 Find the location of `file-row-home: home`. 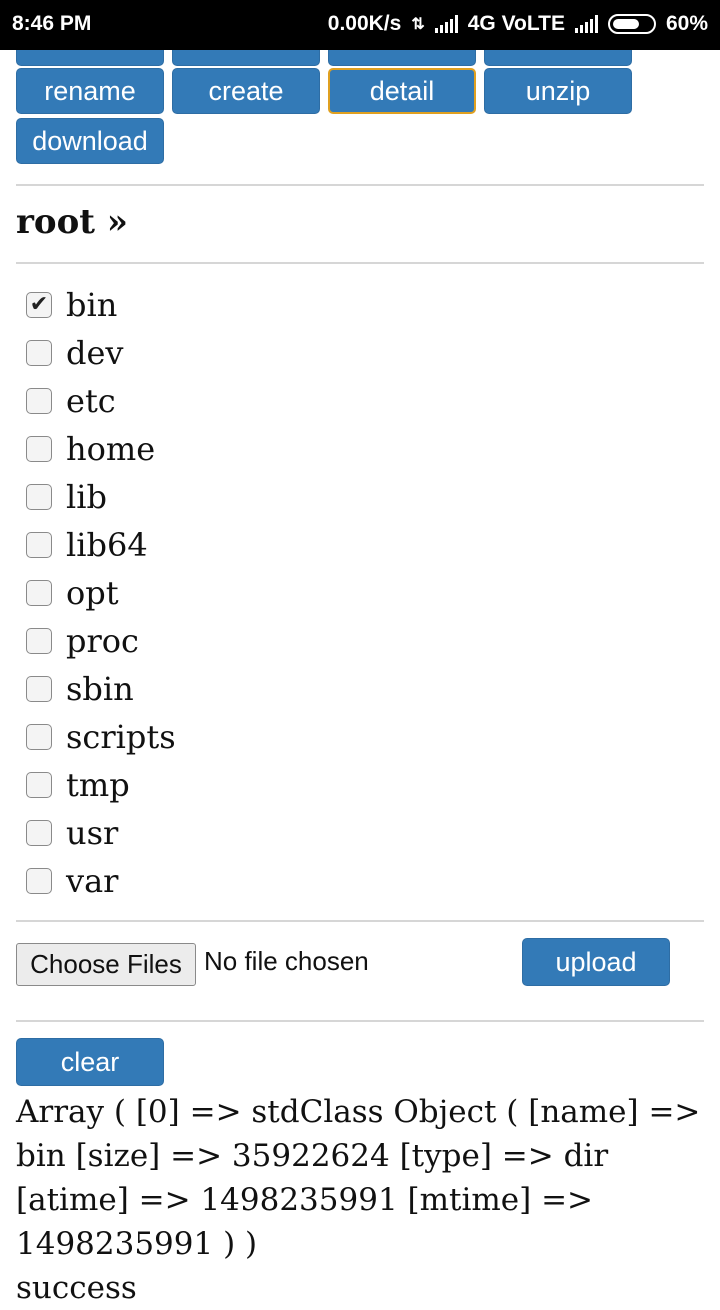

file-row-home: home is located at coordinates (90, 449).